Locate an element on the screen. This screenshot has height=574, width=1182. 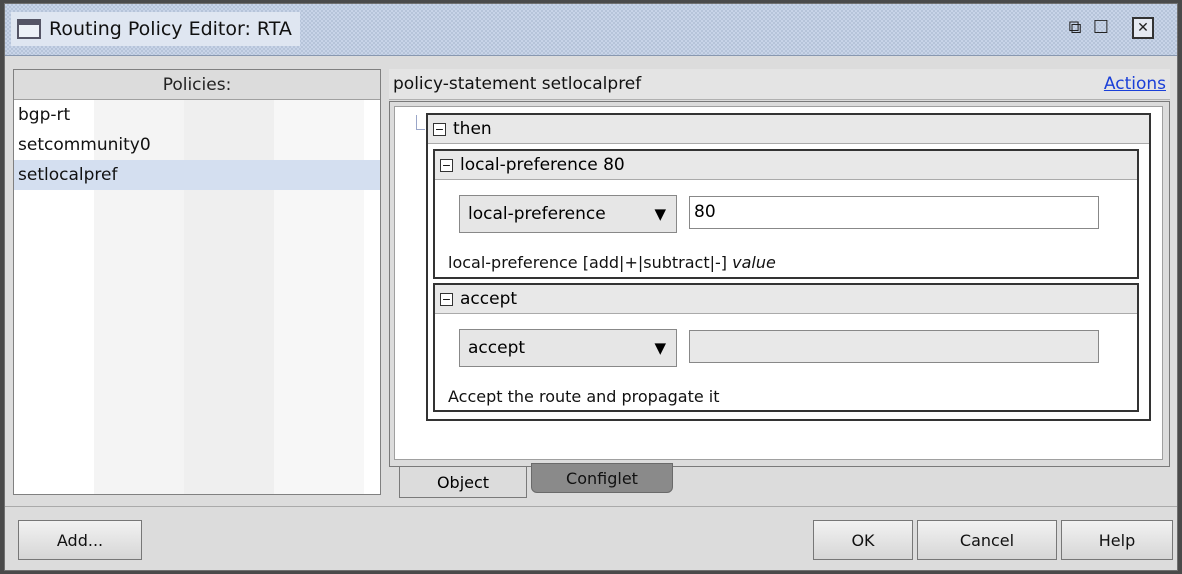
title-bar: Routing Policy Editor: RTA ⧉ ☐ ✕ is located at coordinates (591, 30).